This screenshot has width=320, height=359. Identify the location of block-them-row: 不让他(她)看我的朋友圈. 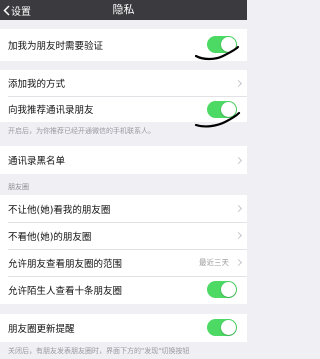
(123, 208).